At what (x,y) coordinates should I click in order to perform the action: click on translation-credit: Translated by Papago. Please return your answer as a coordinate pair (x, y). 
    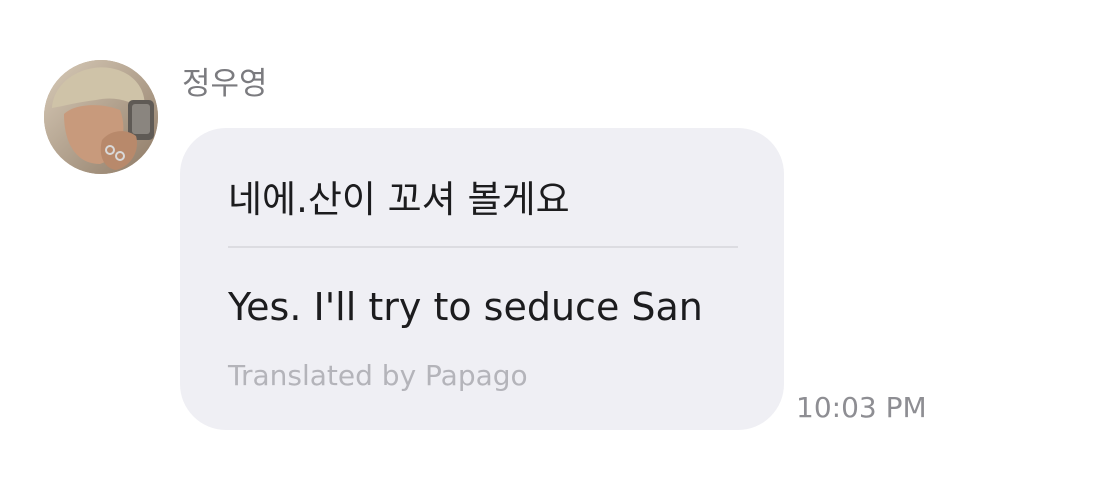
    Looking at the image, I should click on (378, 375).